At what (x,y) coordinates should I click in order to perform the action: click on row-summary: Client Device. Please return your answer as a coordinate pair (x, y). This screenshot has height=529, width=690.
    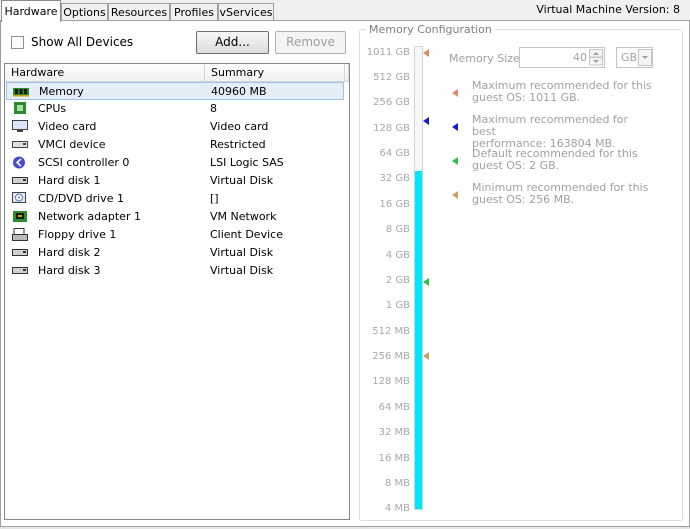
    Looking at the image, I should click on (246, 234).